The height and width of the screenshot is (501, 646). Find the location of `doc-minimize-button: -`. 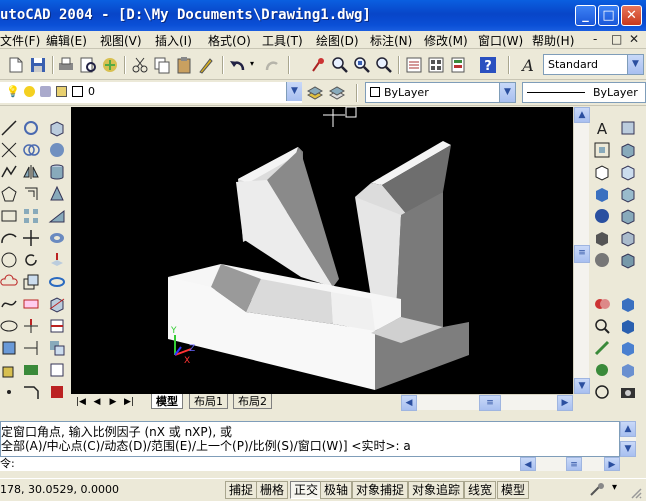

doc-minimize-button: - is located at coordinates (595, 39).